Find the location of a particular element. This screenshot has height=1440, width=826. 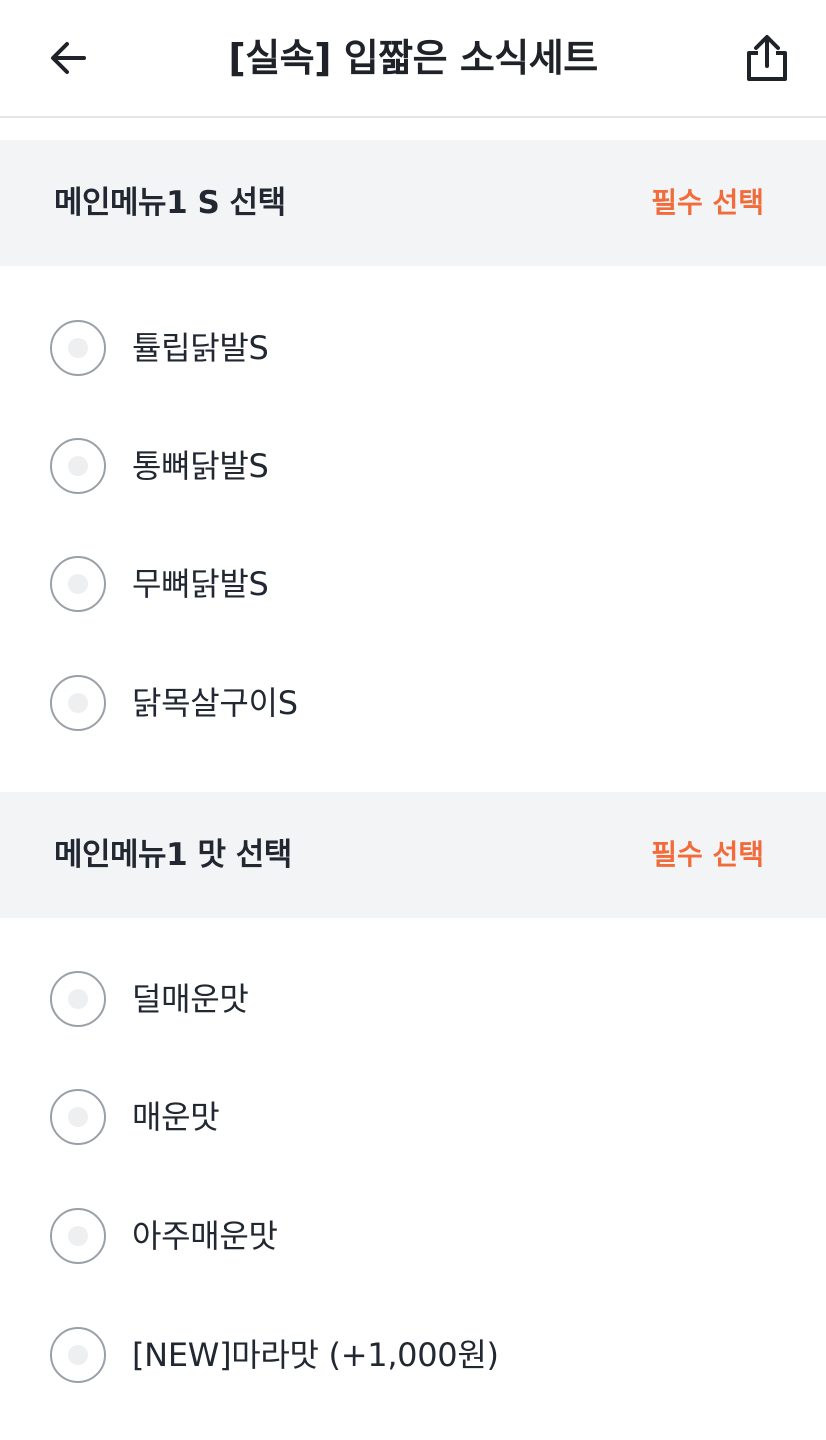

arrow-left-icon is located at coordinates (68, 58).